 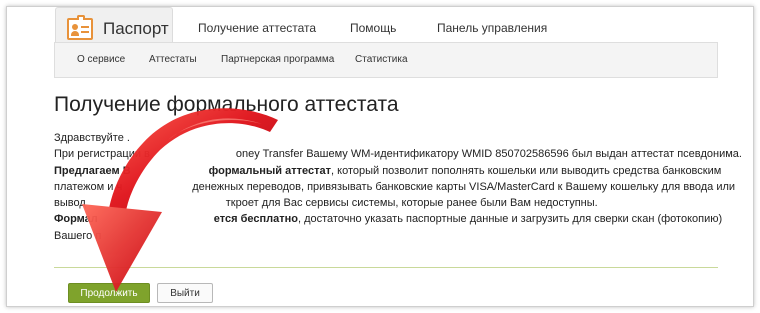 What do you see at coordinates (381, 60) in the screenshot?
I see `subnav-statistics: Статистика` at bounding box center [381, 60].